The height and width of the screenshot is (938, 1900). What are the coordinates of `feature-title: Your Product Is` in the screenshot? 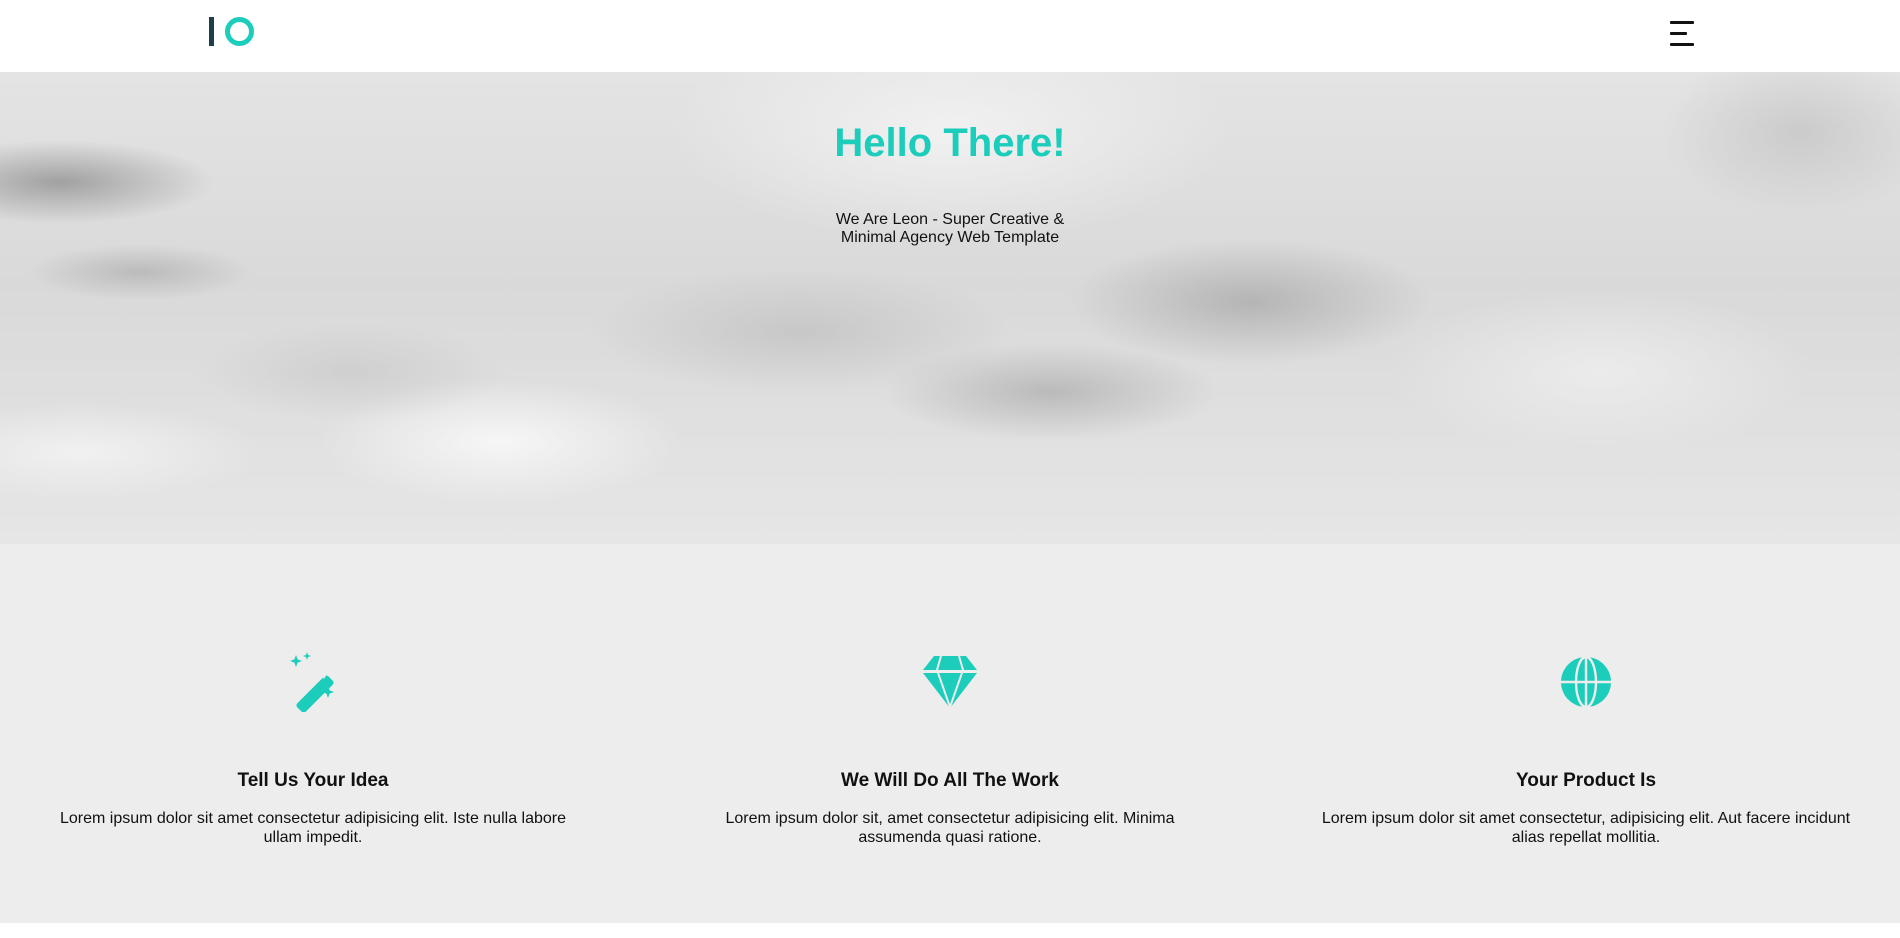 It's located at (1586, 780).